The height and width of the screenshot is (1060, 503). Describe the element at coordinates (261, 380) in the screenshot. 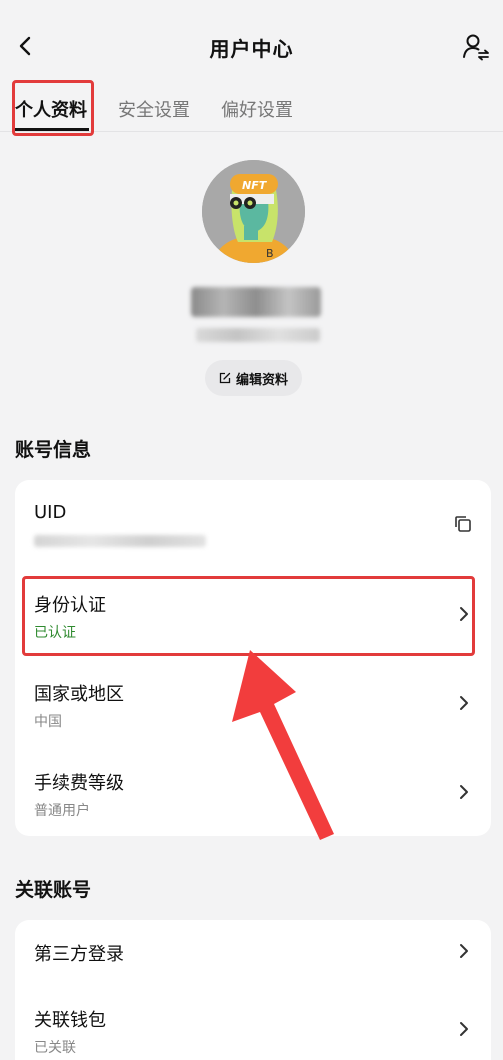

I see `edit-profile-label: 编辑资料` at that location.